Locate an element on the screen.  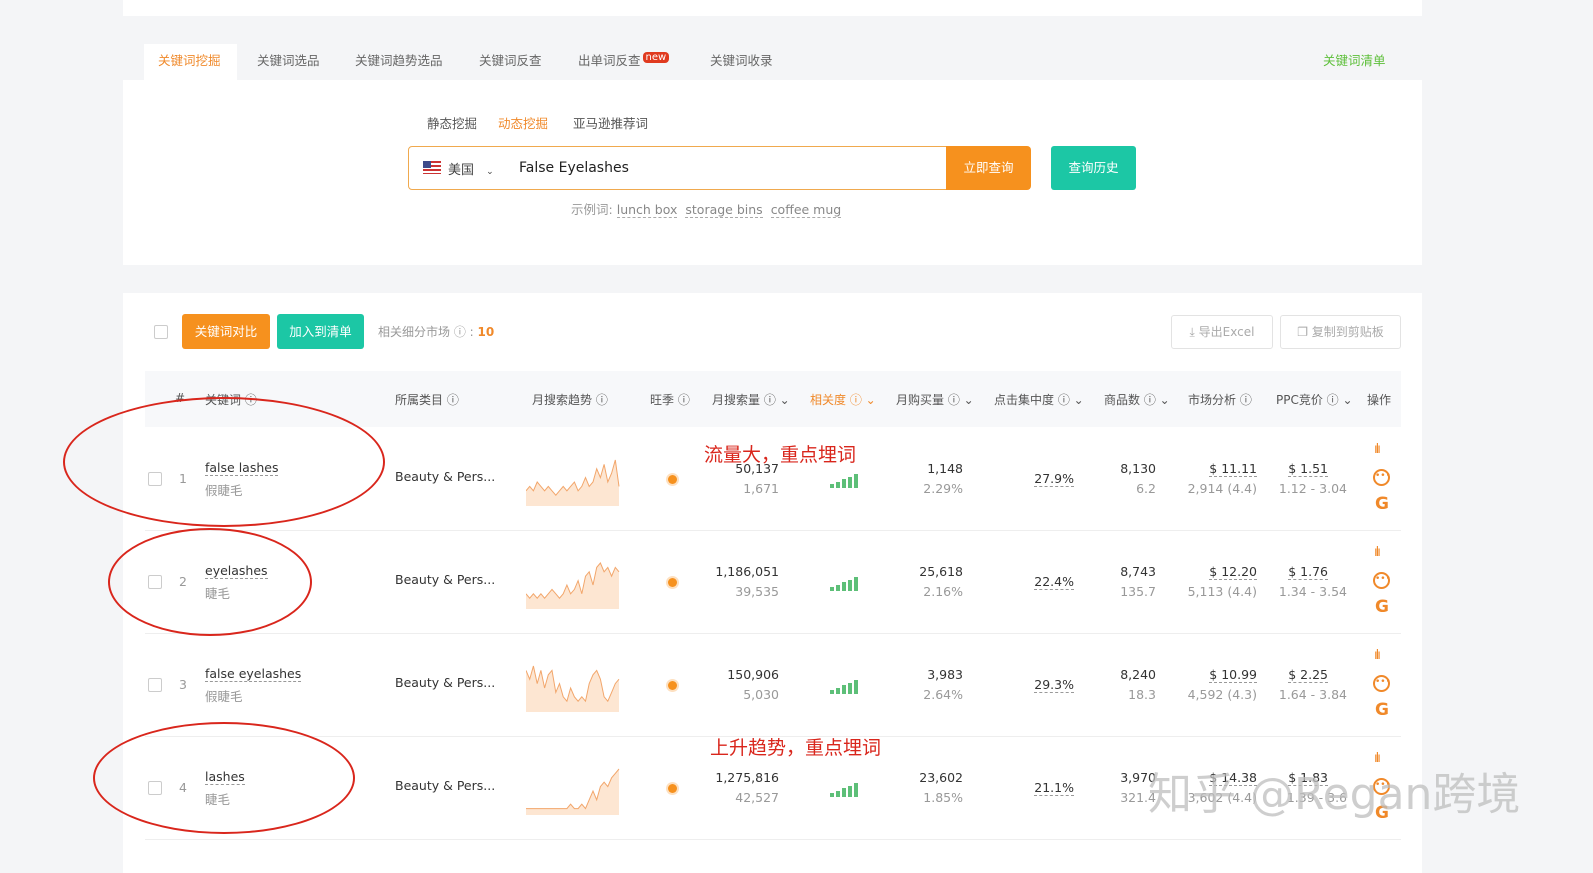
example-link: coffee mug is located at coordinates (806, 210).